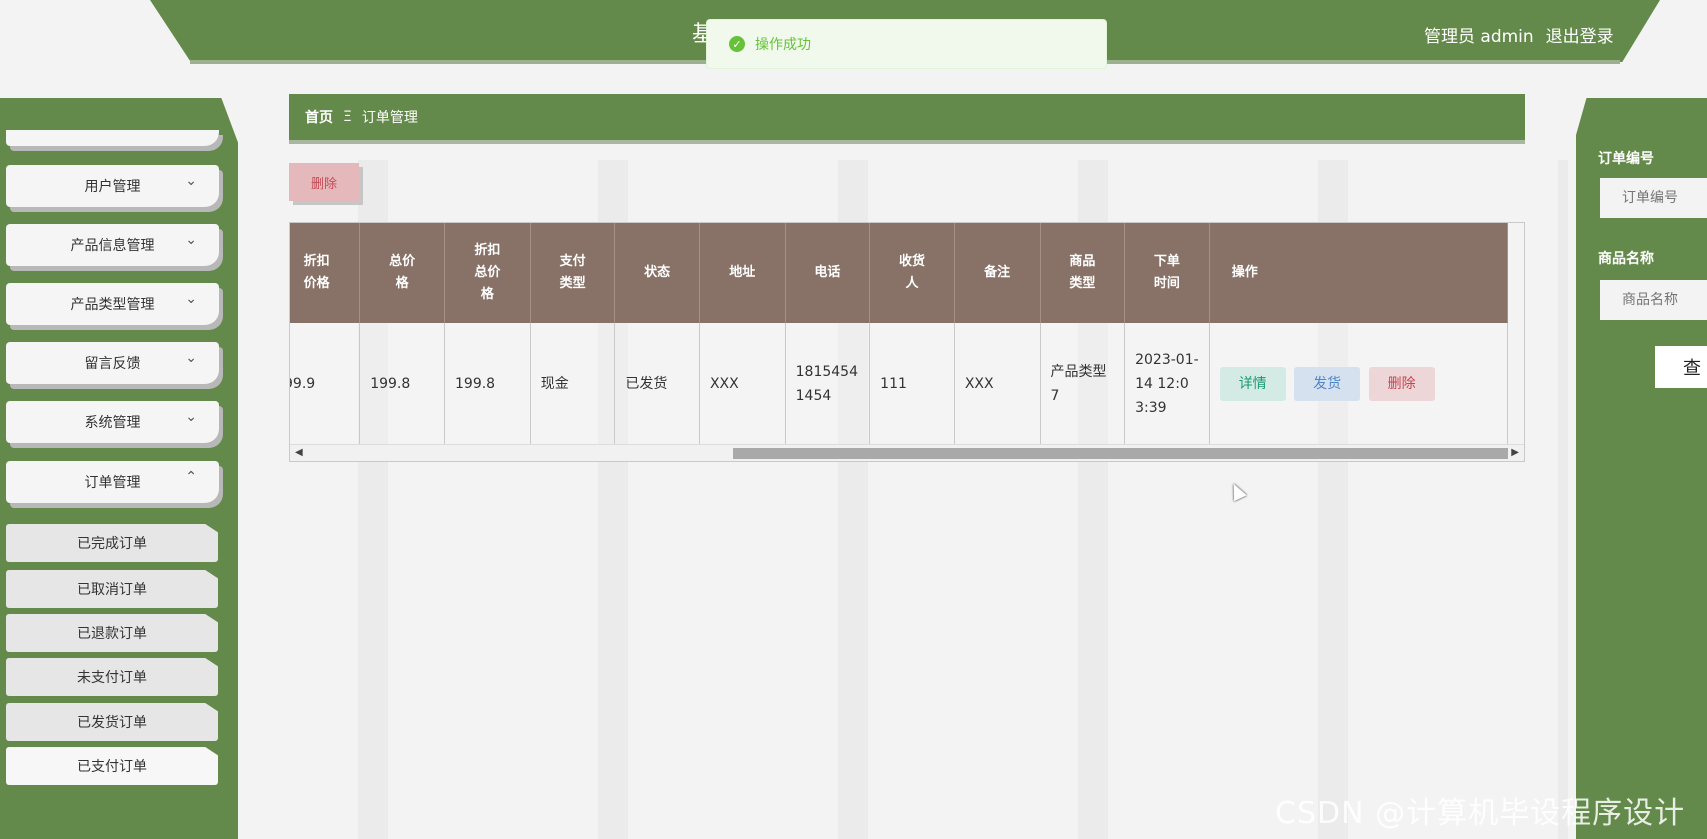  What do you see at coordinates (1359, 273) in the screenshot?
I see `col-header-actions: 操作` at bounding box center [1359, 273].